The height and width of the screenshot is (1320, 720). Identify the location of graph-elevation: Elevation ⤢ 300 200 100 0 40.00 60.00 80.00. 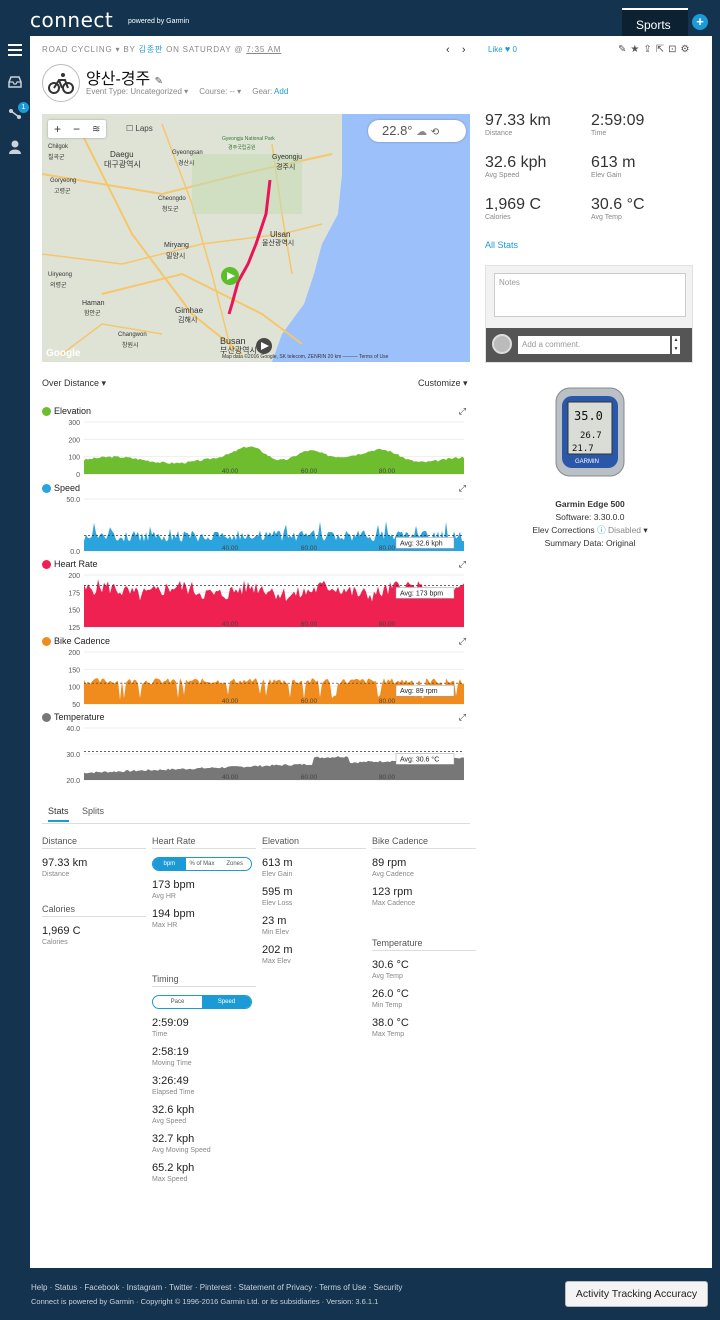
(256, 442).